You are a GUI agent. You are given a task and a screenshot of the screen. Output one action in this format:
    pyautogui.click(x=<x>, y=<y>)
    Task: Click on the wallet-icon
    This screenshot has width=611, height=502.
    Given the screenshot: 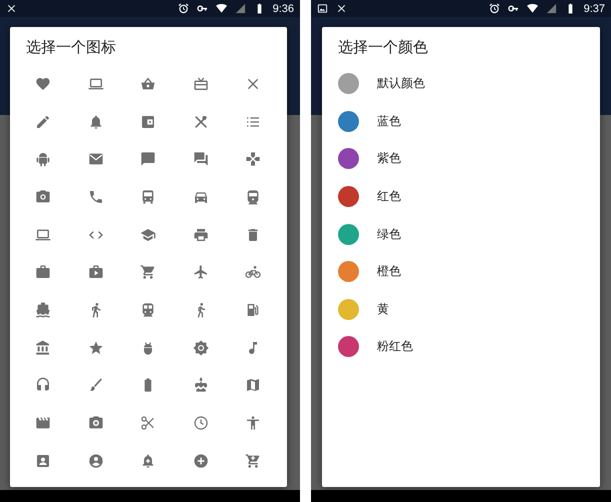 What is the action you would take?
    pyautogui.click(x=148, y=122)
    